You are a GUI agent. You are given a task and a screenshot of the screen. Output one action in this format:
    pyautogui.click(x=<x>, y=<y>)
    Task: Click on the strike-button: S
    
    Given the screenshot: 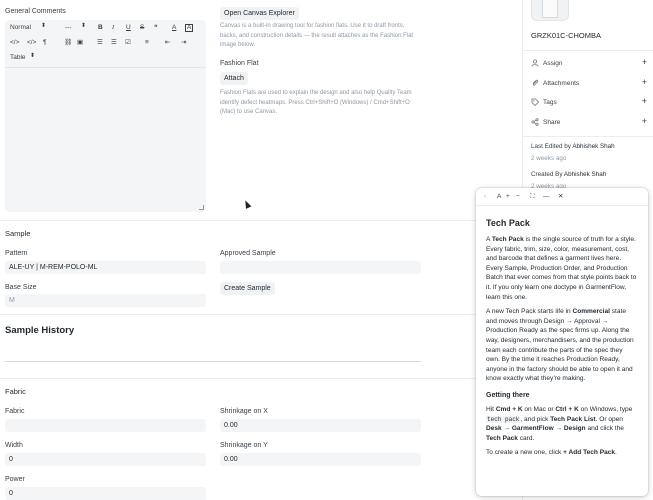 What is the action you would take?
    pyautogui.click(x=142, y=28)
    